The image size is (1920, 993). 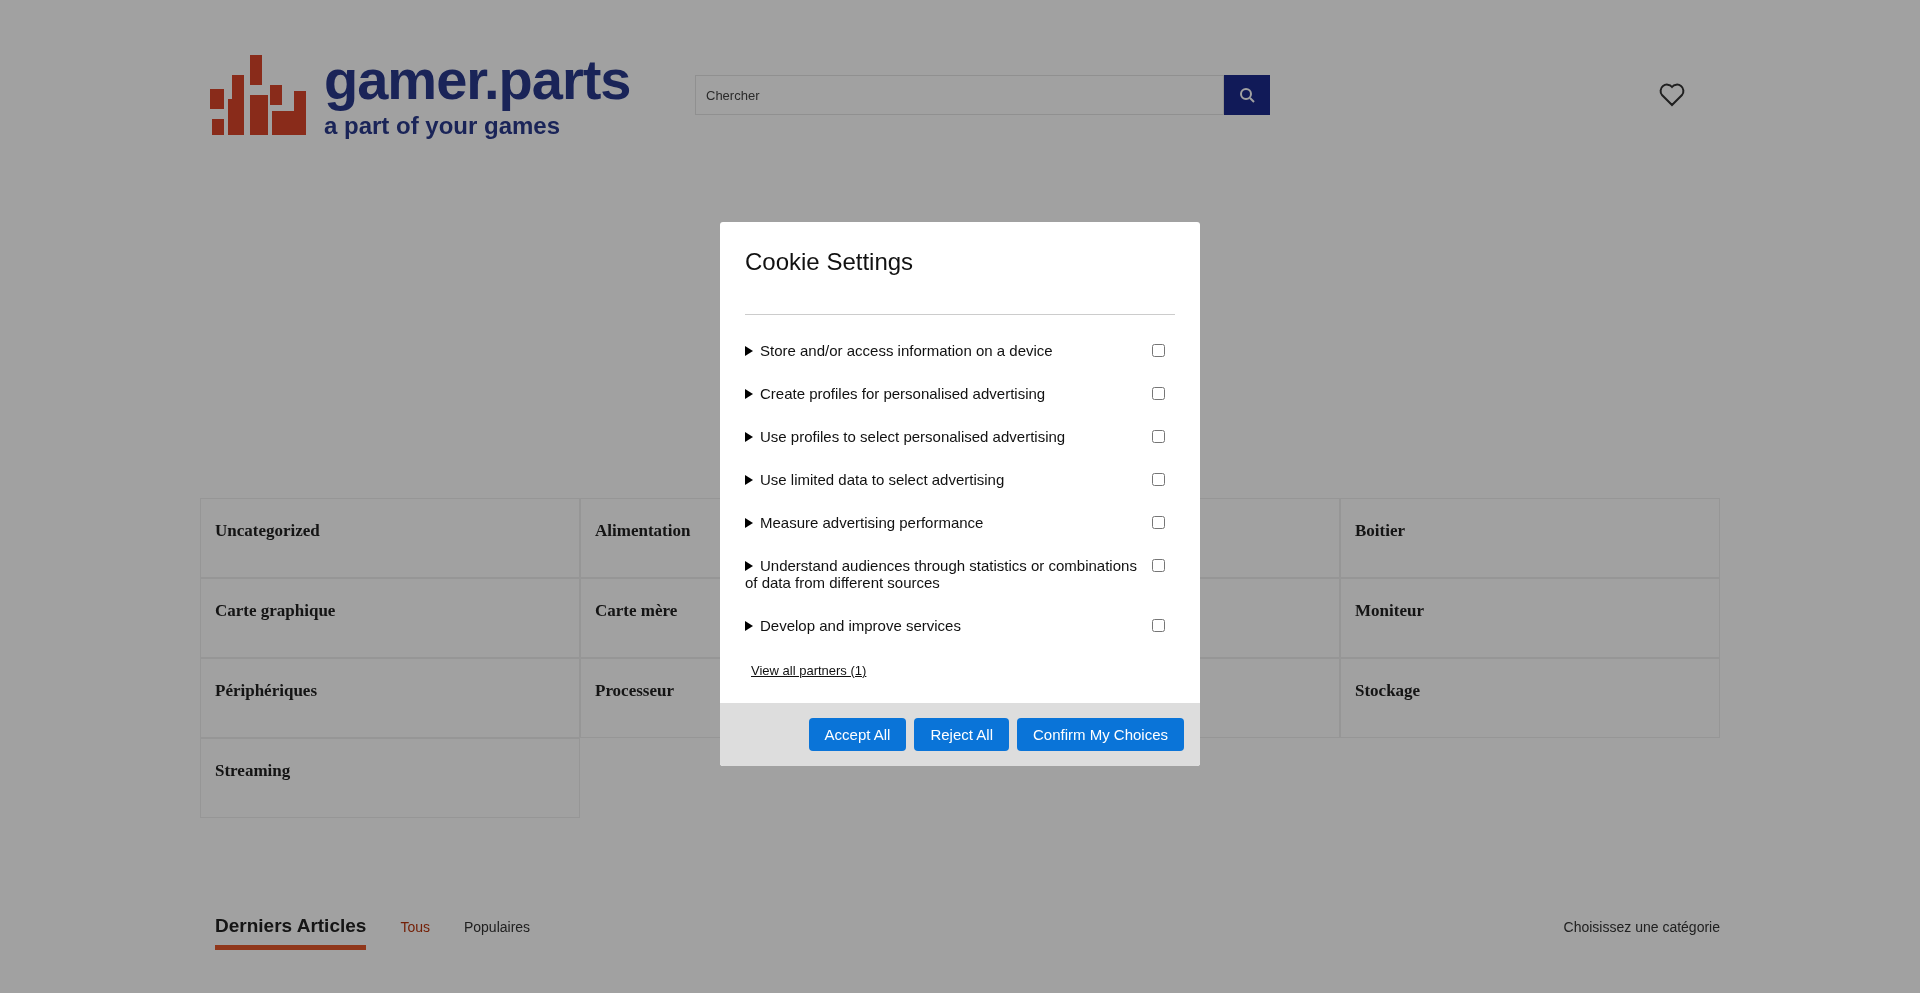 I want to click on category-card: Streaming, so click(x=390, y=778).